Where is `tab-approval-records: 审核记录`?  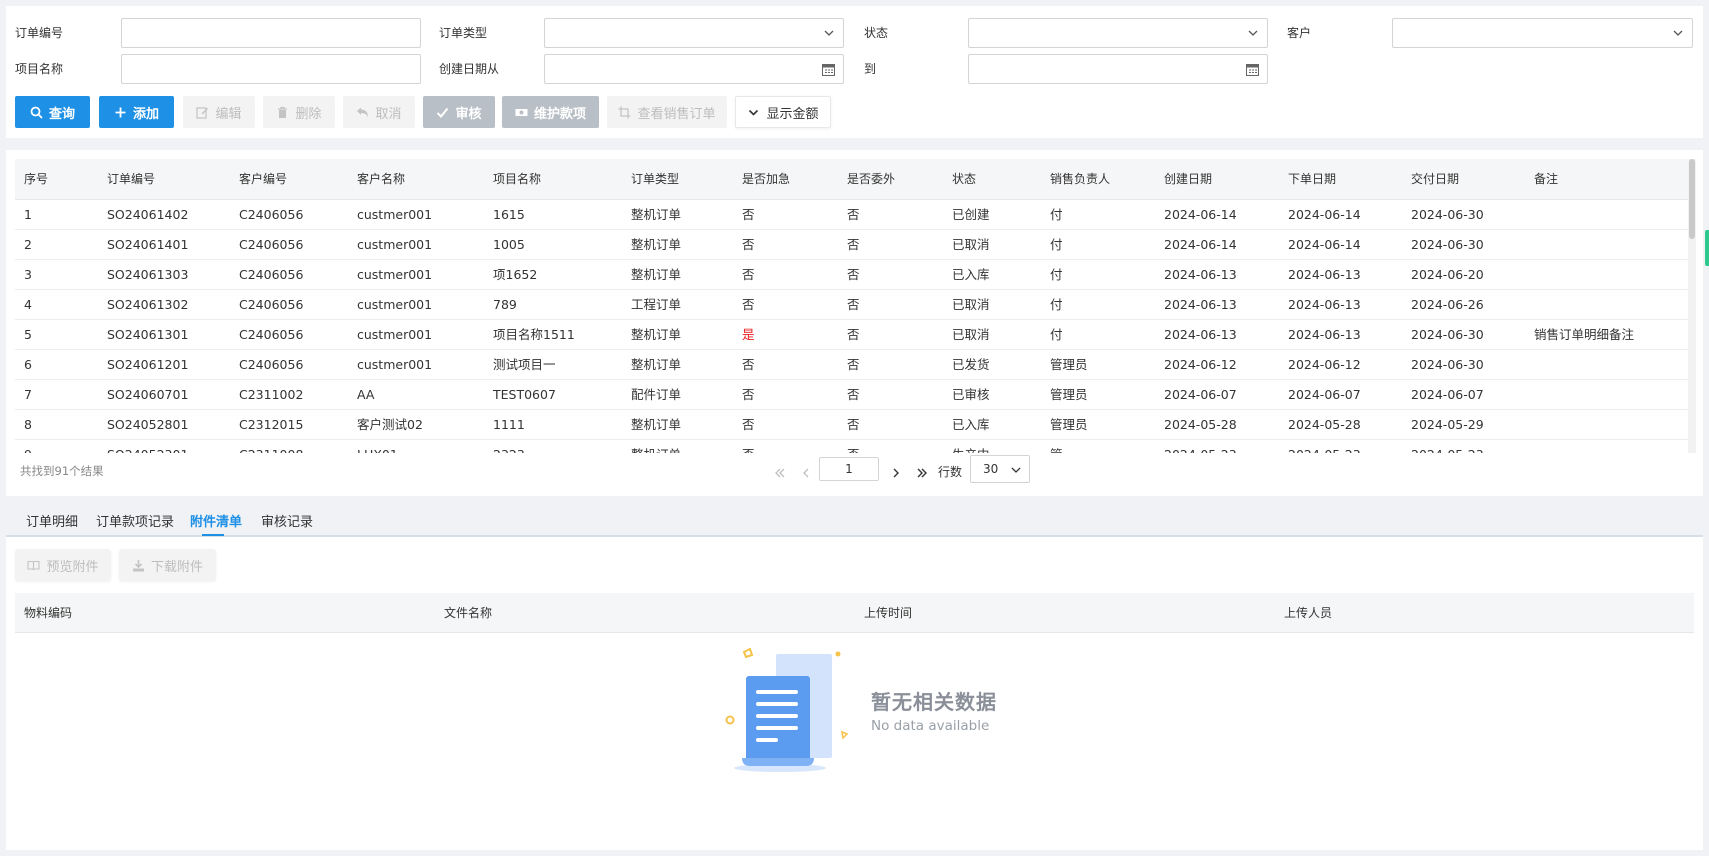 tab-approval-records: 审核记录 is located at coordinates (287, 520).